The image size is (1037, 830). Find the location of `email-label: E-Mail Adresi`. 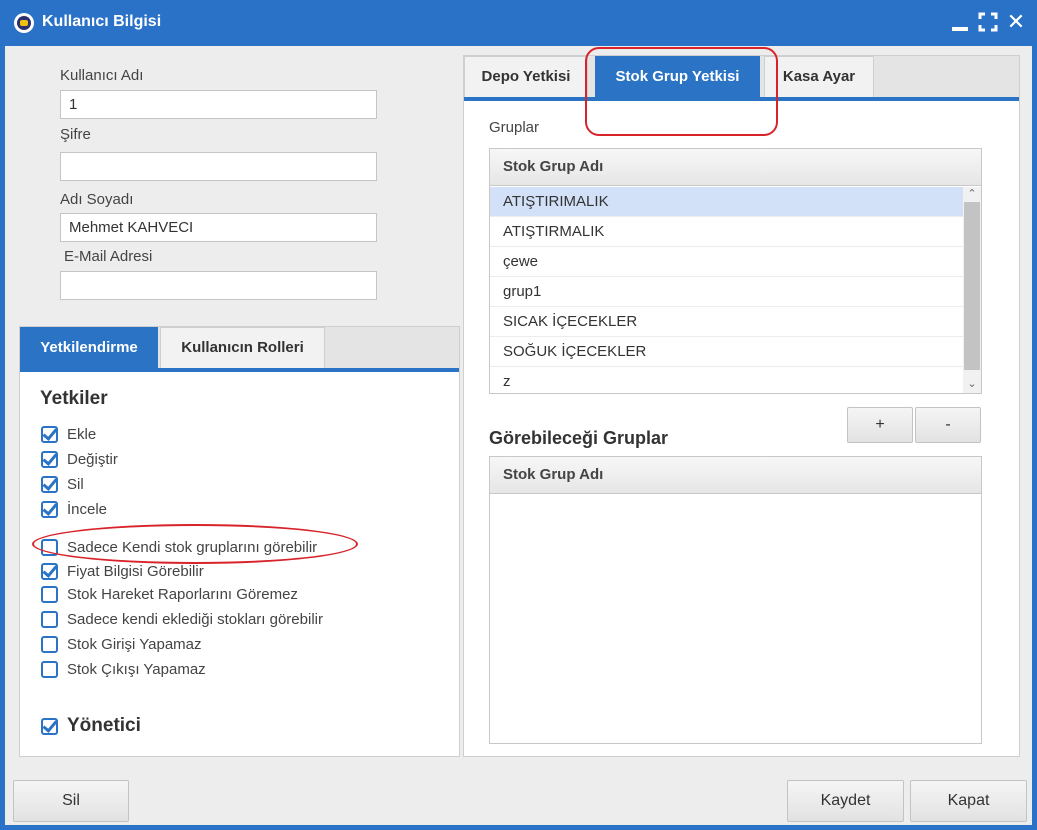

email-label: E-Mail Adresi is located at coordinates (108, 256).